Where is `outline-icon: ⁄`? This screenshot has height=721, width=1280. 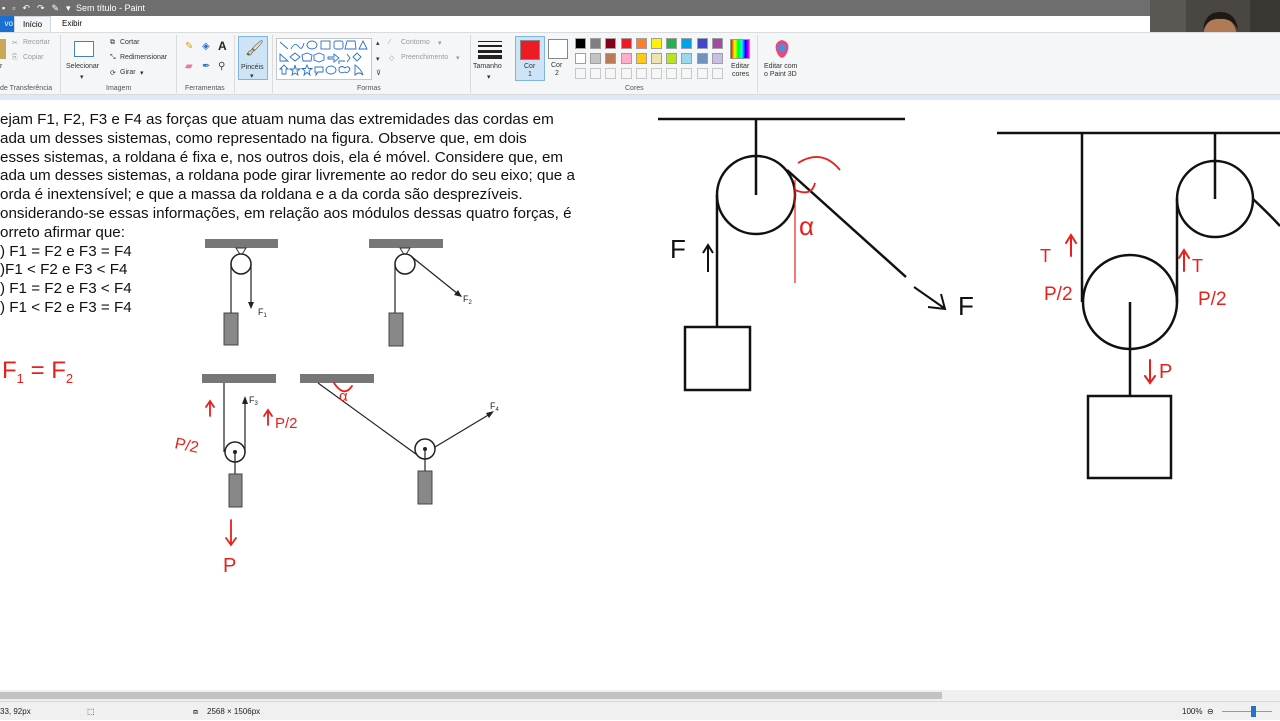 outline-icon: ⁄ is located at coordinates (389, 42).